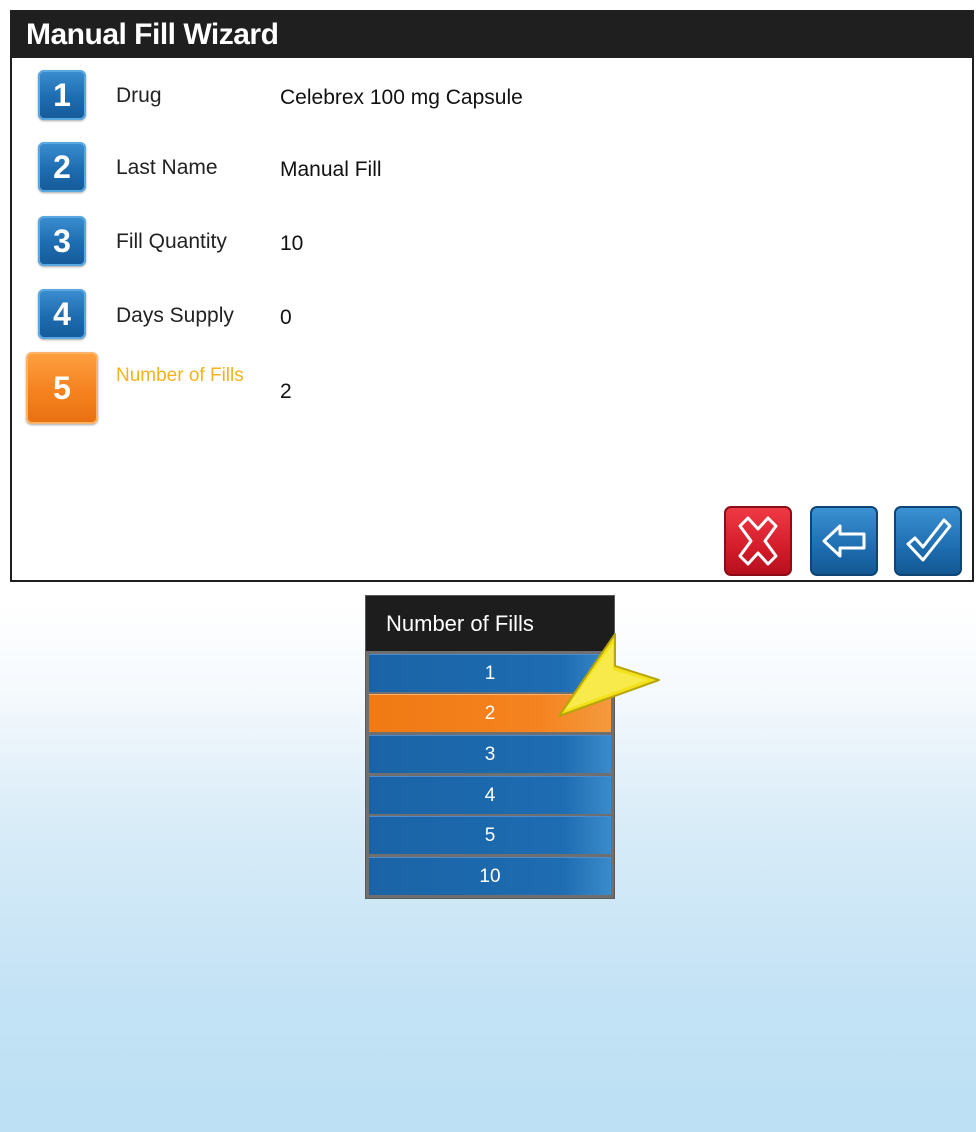 The width and height of the screenshot is (976, 1132). I want to click on fill-option-3: 3, so click(490, 754).